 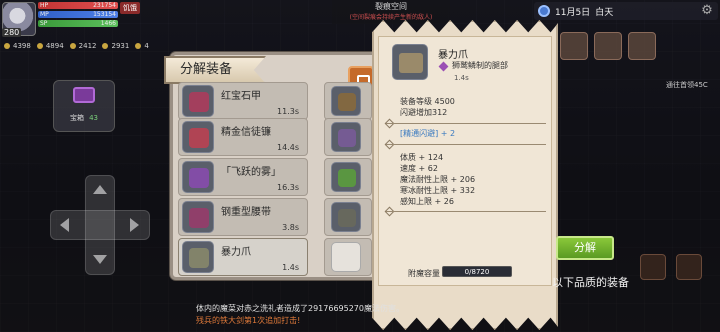 I want to click on menu-icon, so click(x=574, y=46).